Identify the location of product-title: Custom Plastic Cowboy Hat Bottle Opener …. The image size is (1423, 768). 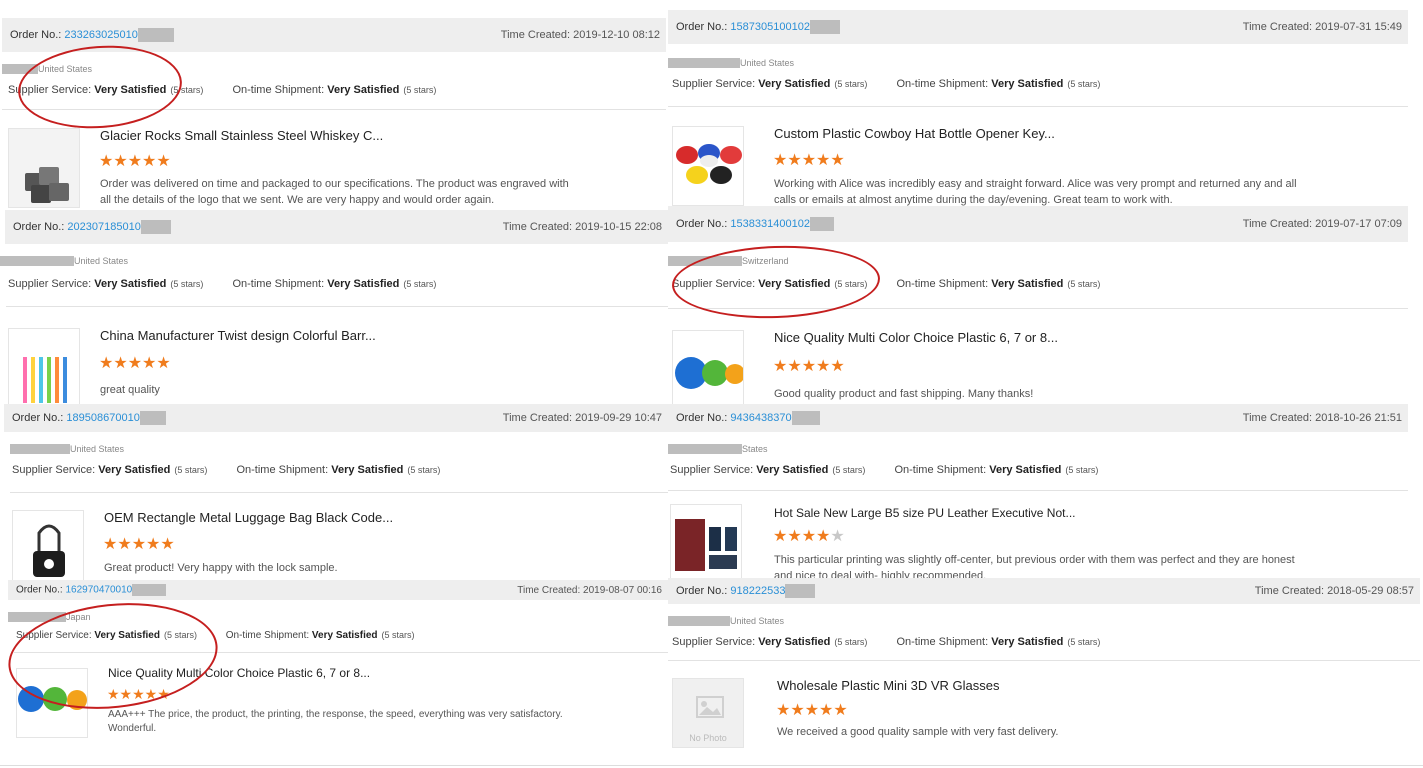
(914, 133).